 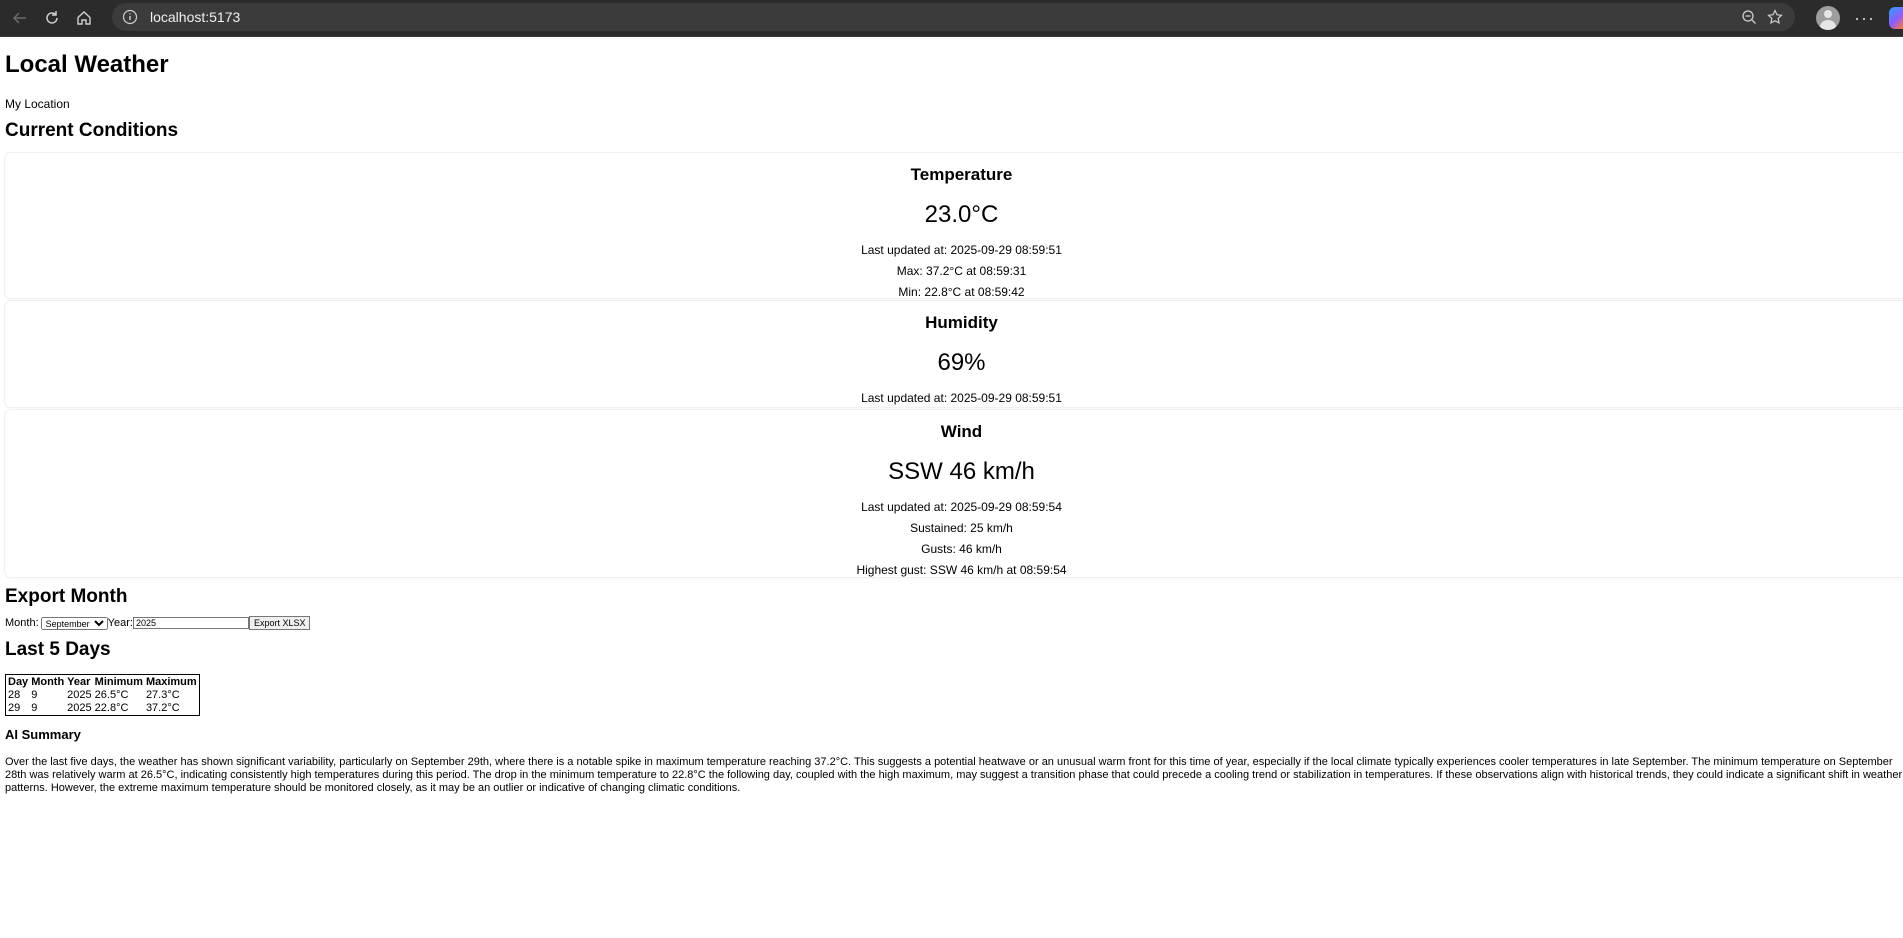 What do you see at coordinates (1749, 17) in the screenshot?
I see `zoom-out-icon` at bounding box center [1749, 17].